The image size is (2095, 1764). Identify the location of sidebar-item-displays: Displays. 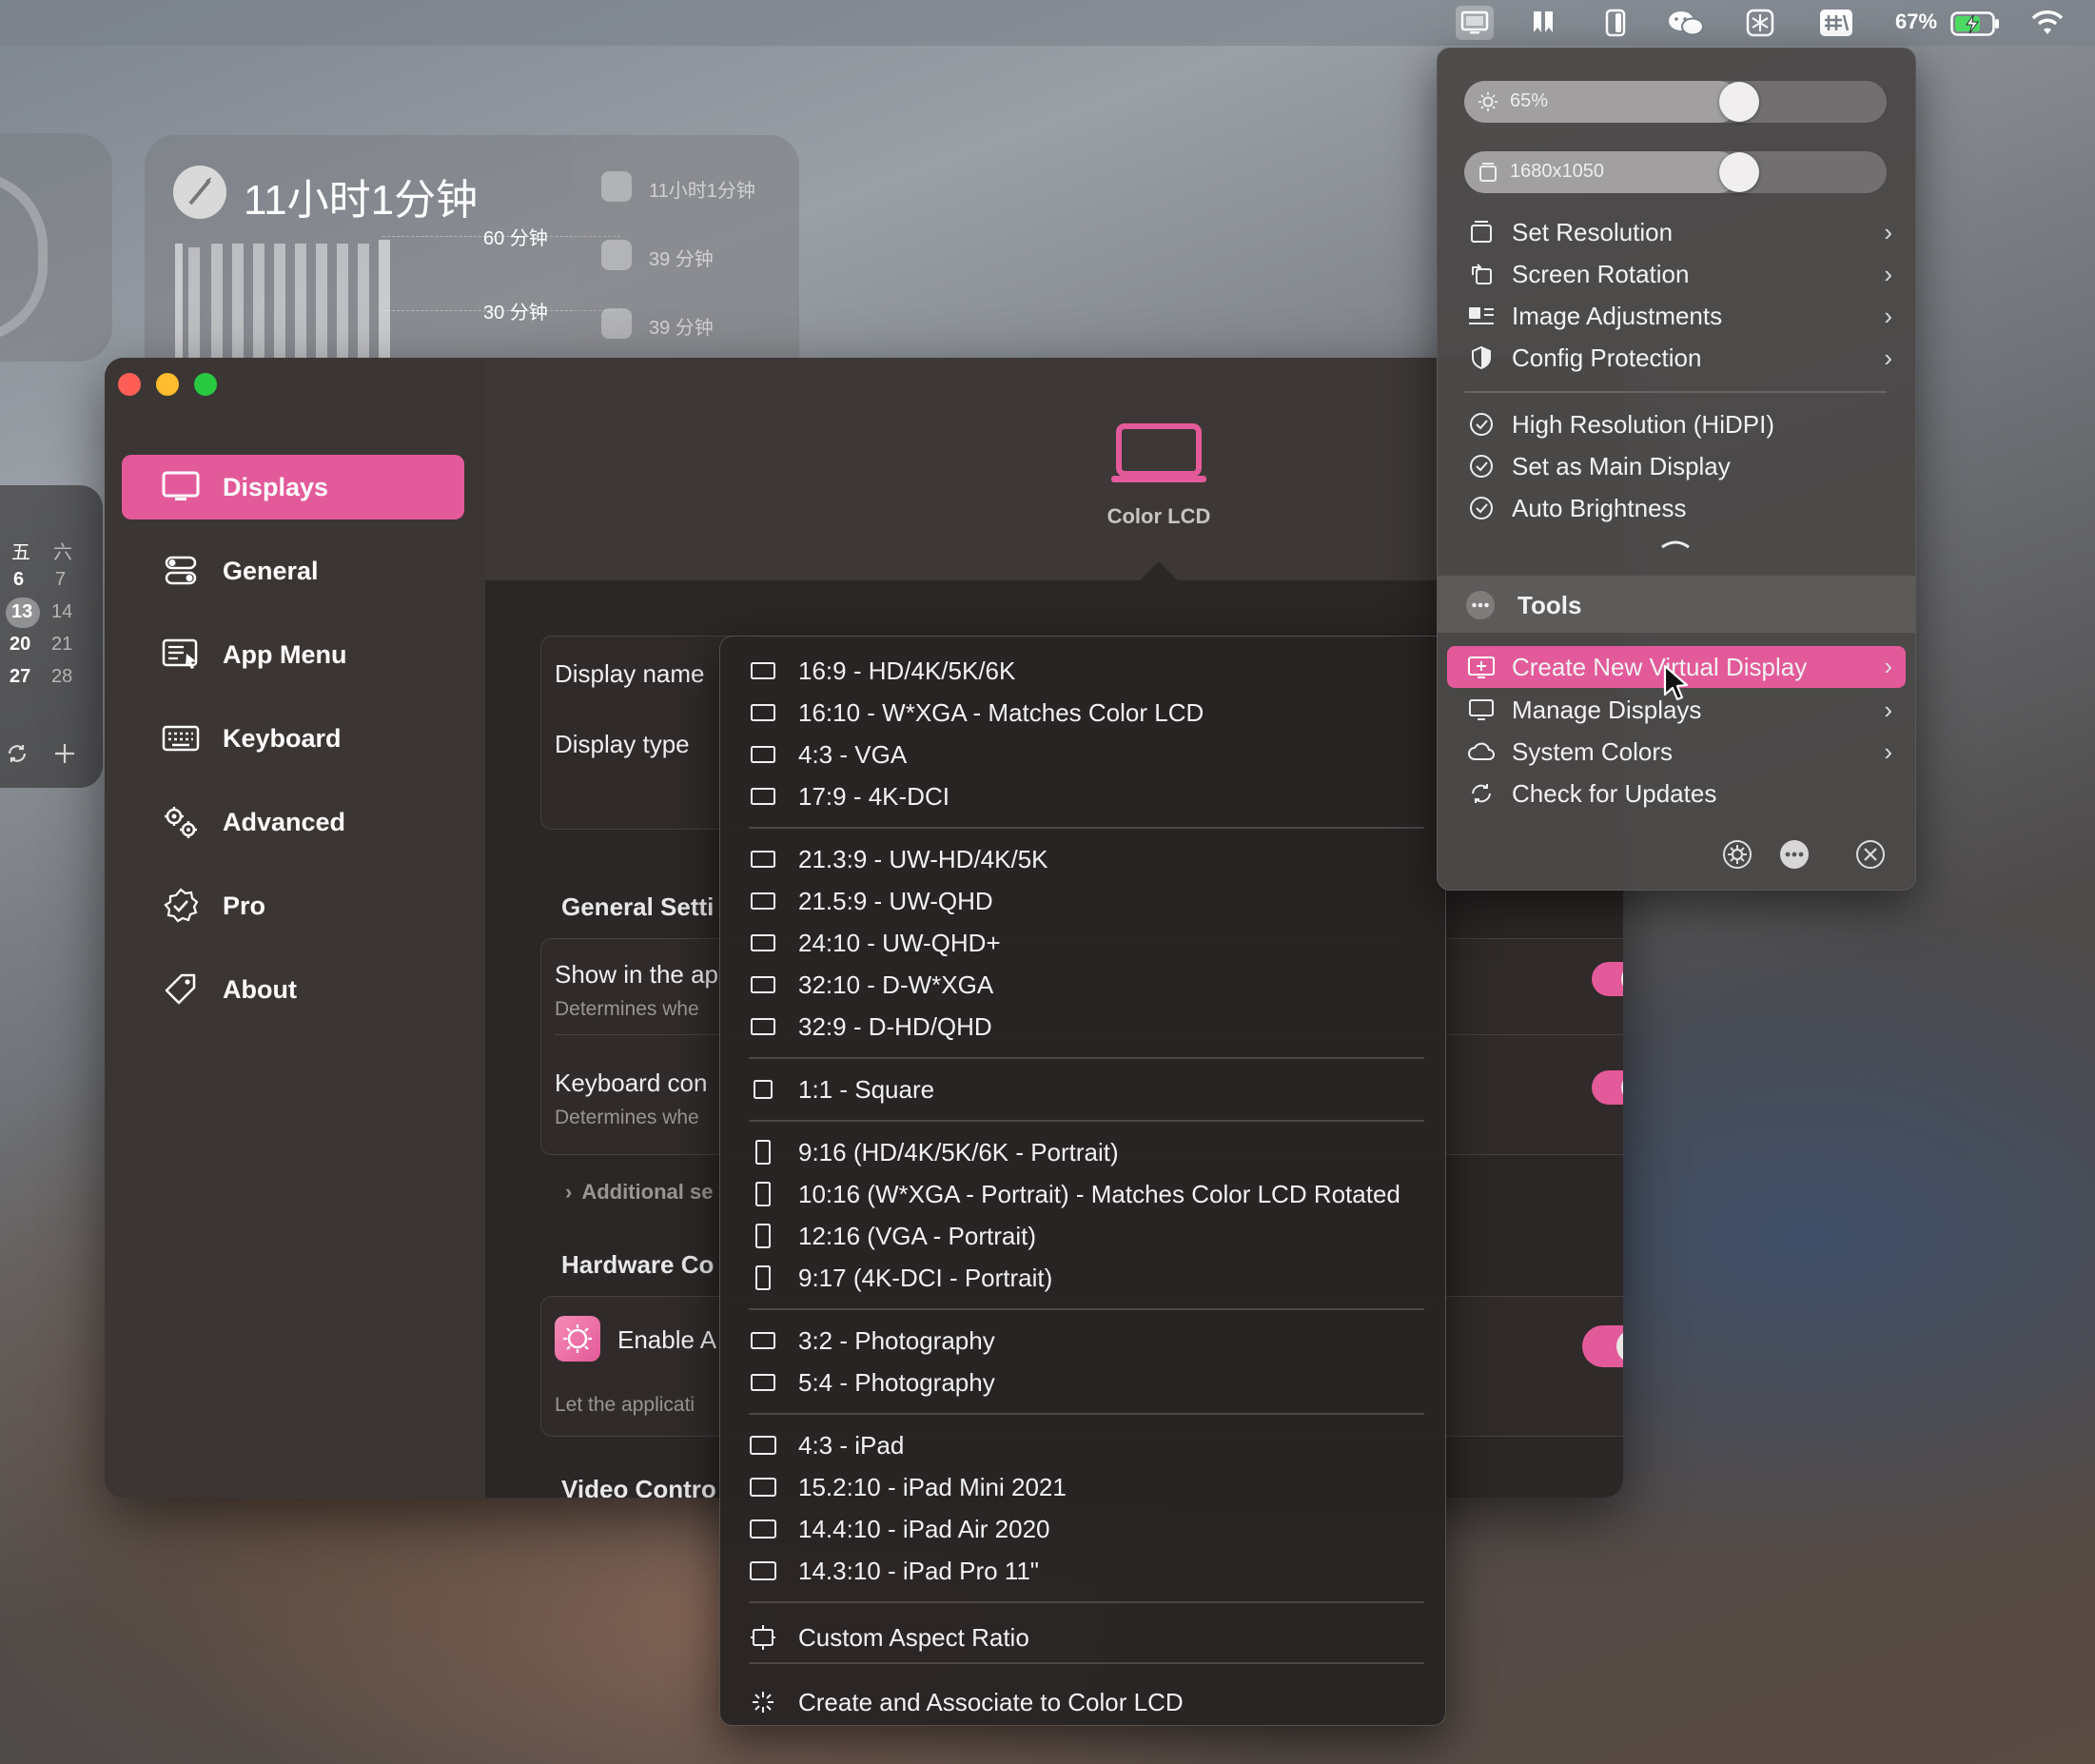
(293, 487).